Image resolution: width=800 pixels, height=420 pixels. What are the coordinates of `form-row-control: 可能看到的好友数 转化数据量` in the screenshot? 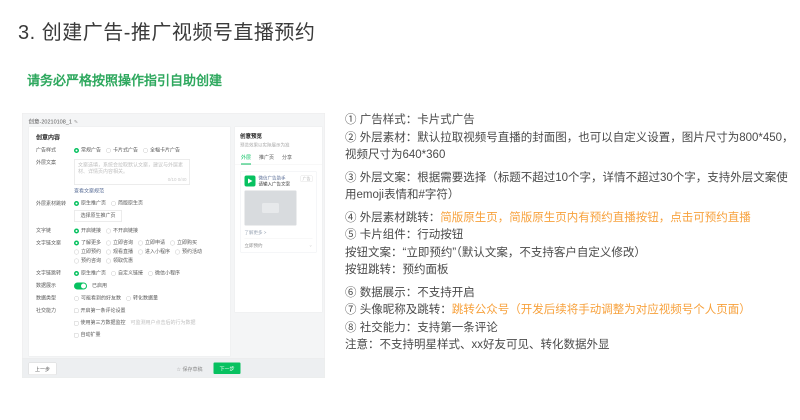 It's located at (149, 299).